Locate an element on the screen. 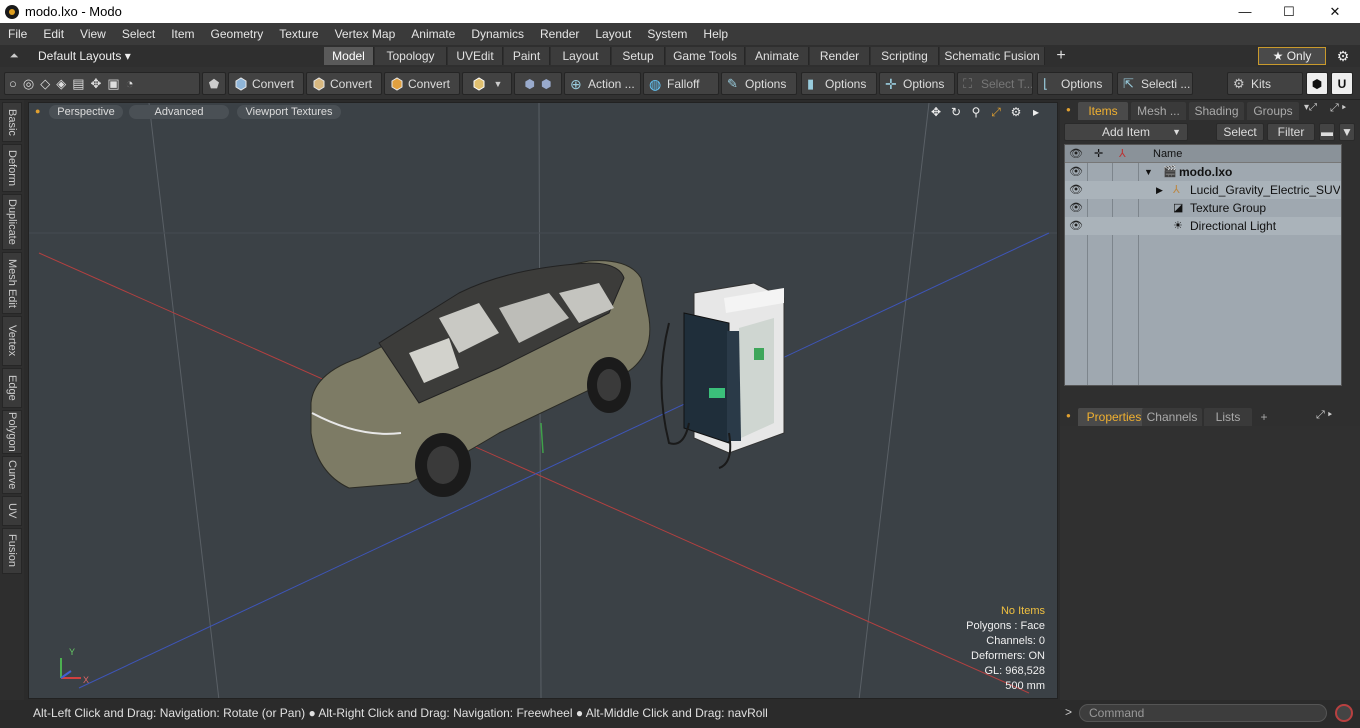  tab-animate: Animate is located at coordinates (777, 56).